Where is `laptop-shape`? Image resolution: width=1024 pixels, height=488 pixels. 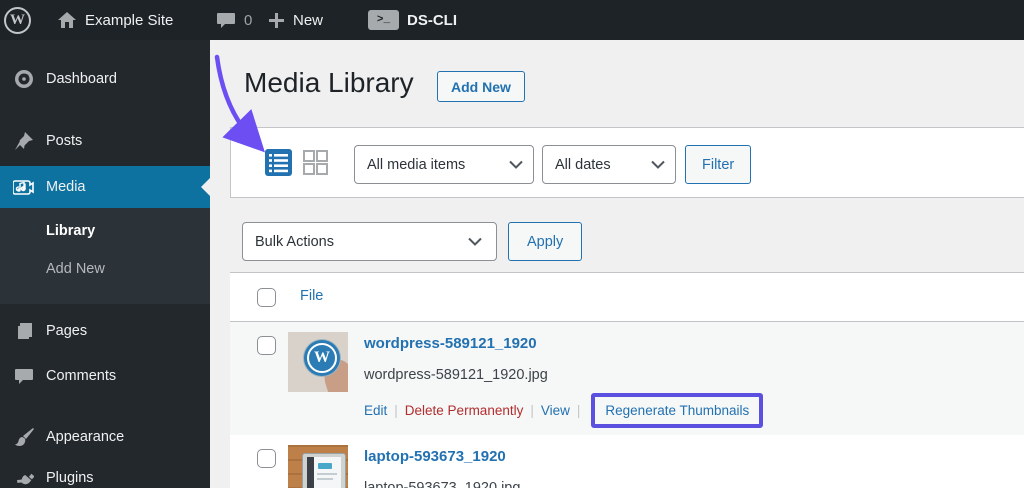 laptop-shape is located at coordinates (324, 470).